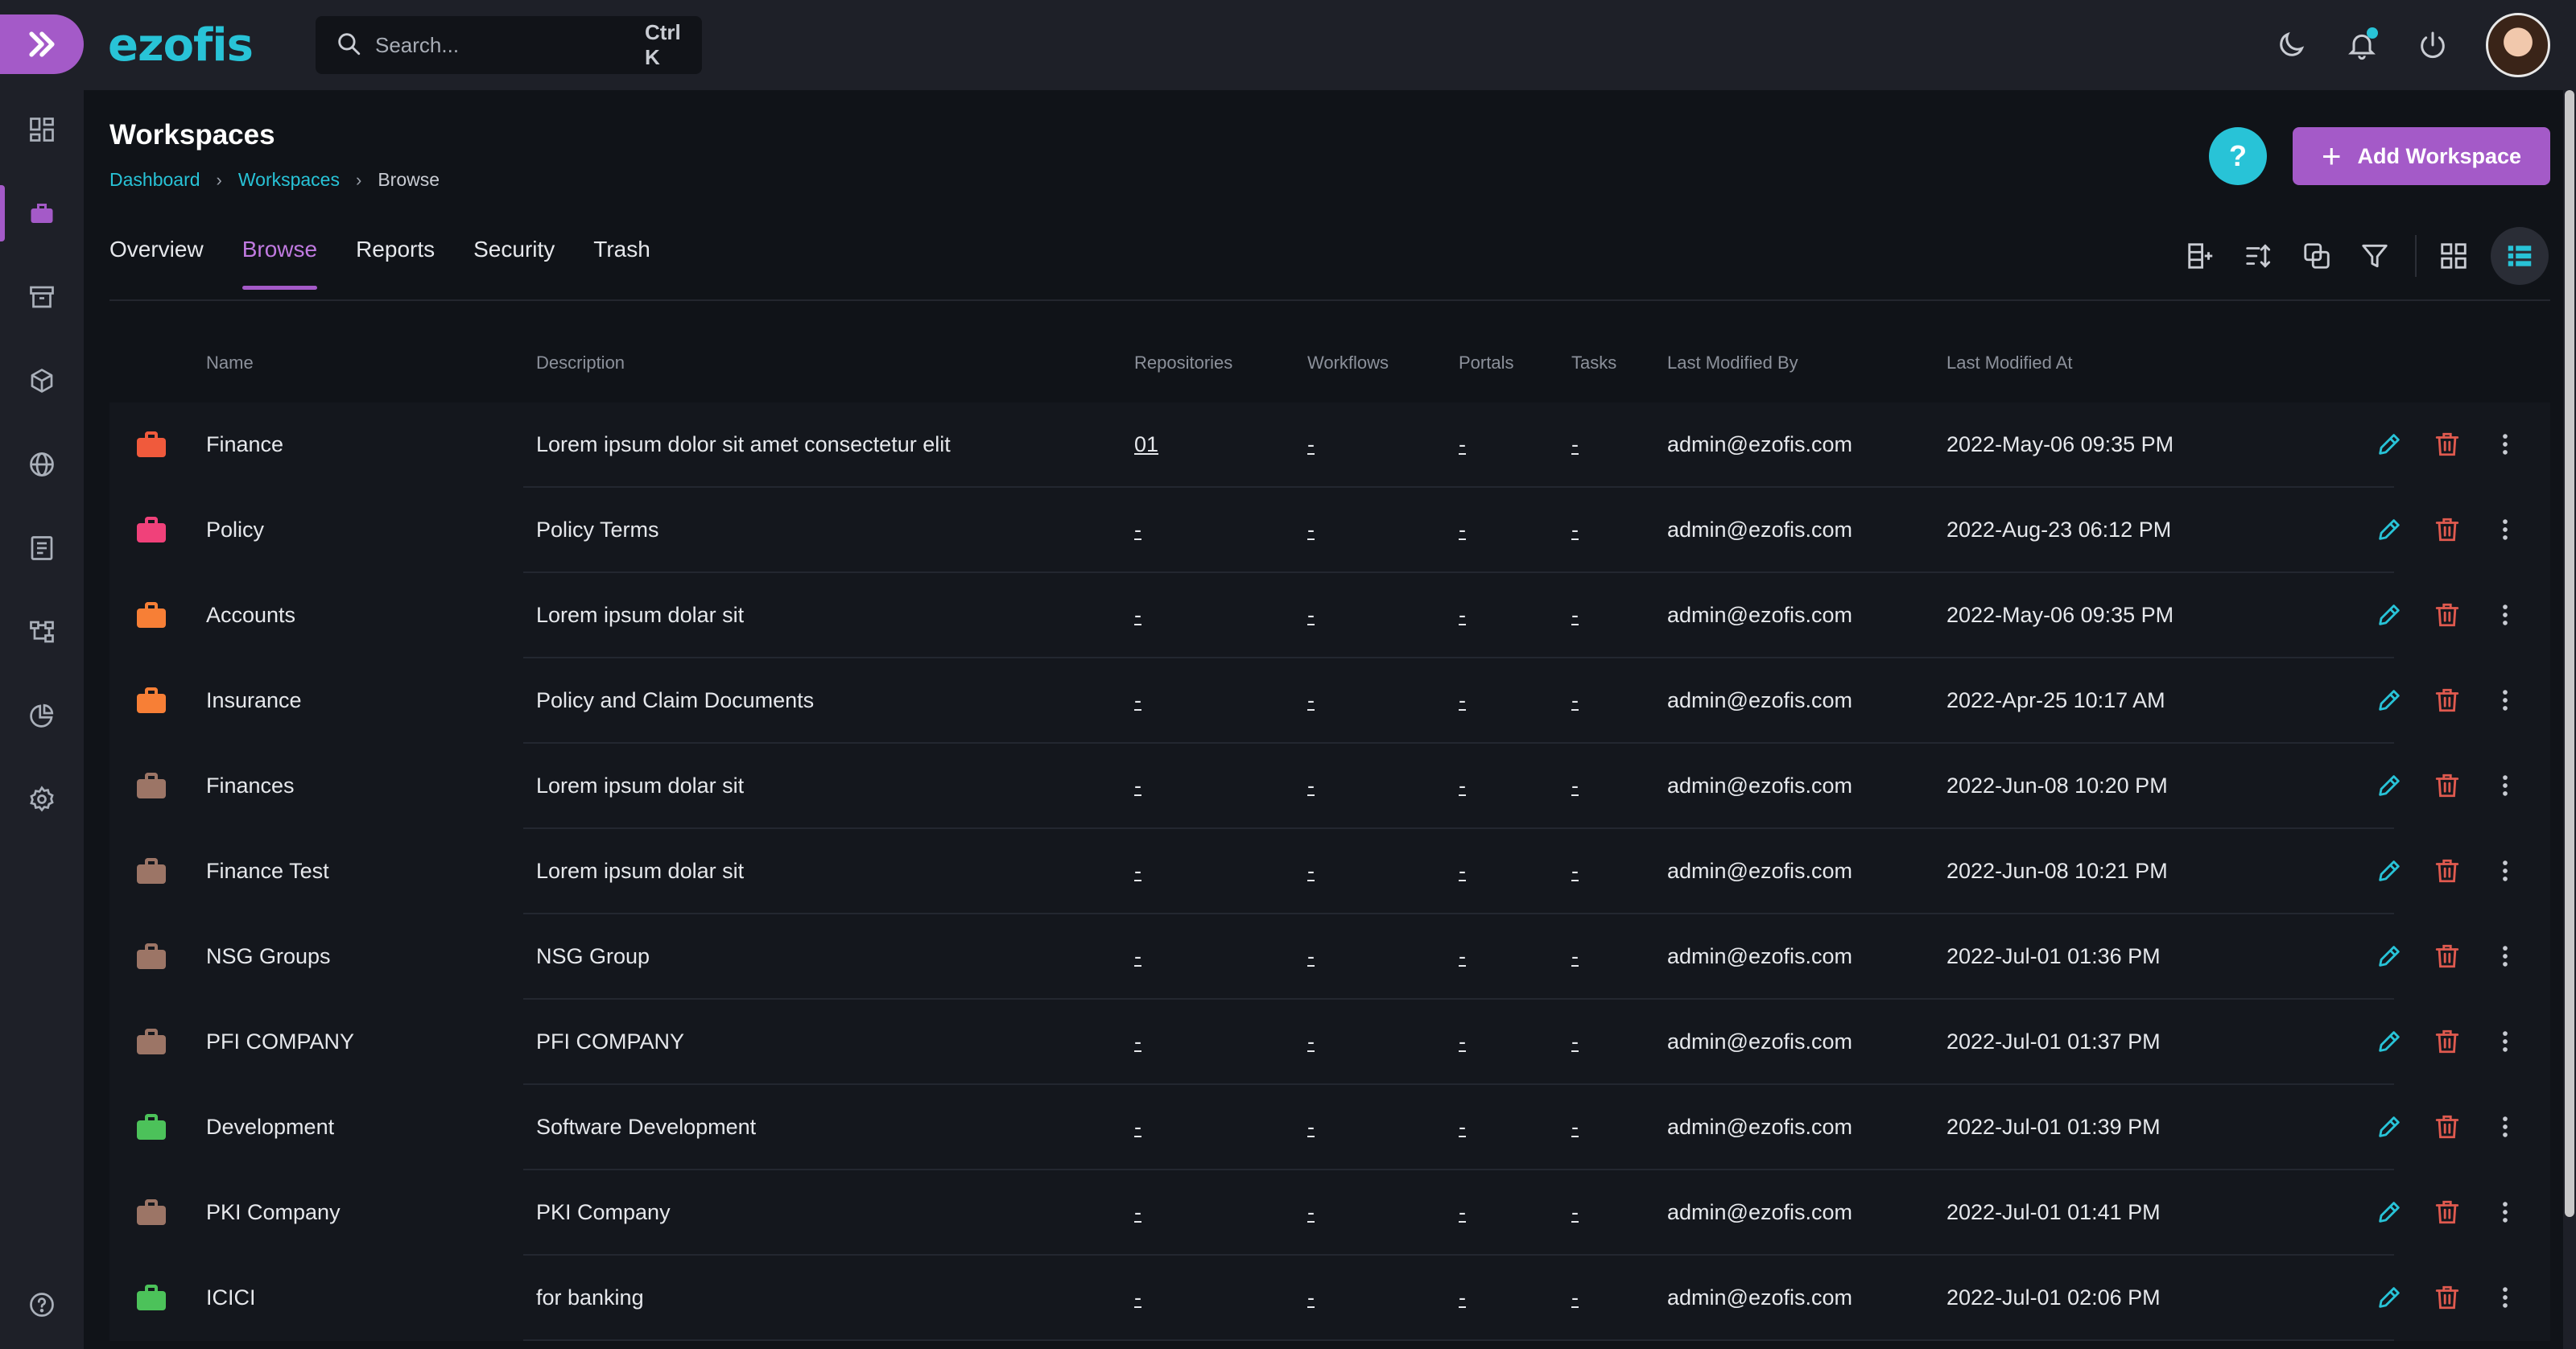  I want to click on menu-toggle-button, so click(42, 44).